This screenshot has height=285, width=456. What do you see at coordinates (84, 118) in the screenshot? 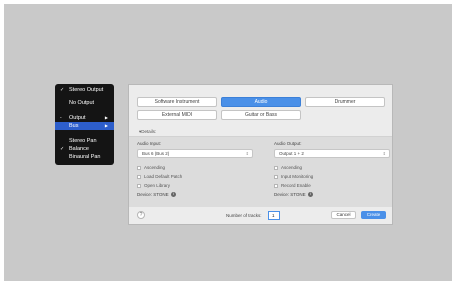
I see `menu-item-output: - Output ▶` at bounding box center [84, 118].